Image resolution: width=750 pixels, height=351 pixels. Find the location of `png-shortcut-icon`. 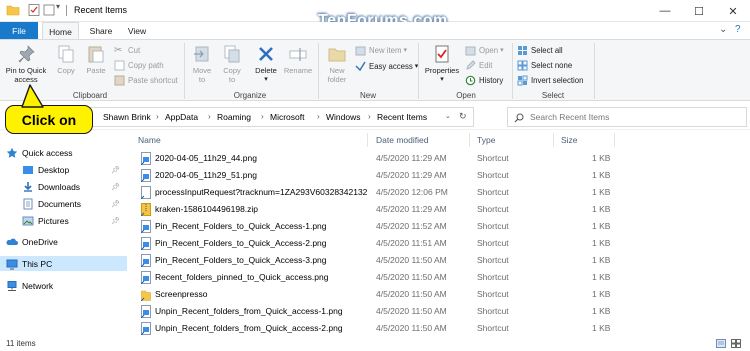

png-shortcut-icon is located at coordinates (146, 311).